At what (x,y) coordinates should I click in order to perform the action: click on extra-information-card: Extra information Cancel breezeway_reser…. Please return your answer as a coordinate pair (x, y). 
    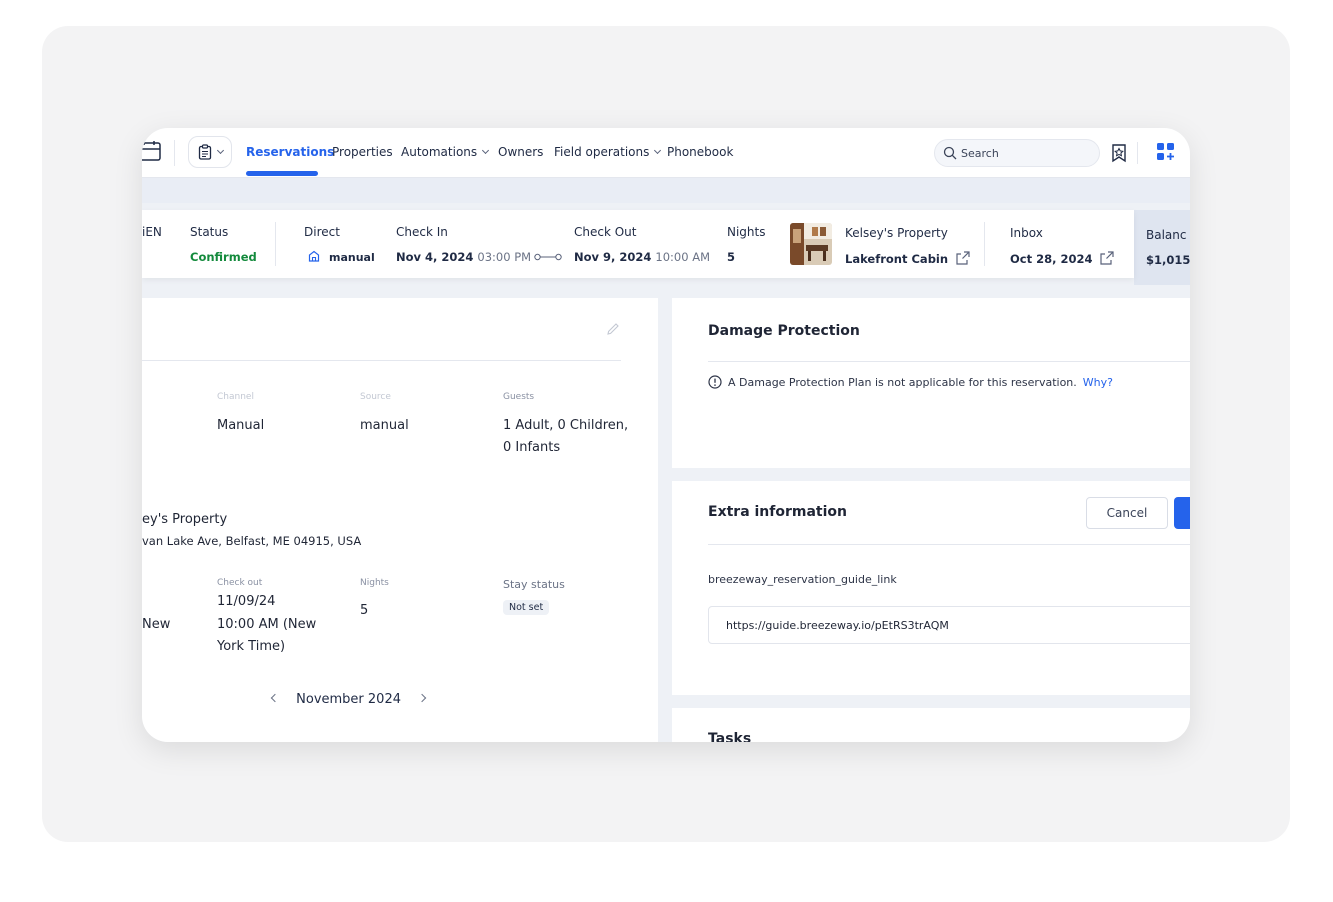
    Looking at the image, I should click on (931, 588).